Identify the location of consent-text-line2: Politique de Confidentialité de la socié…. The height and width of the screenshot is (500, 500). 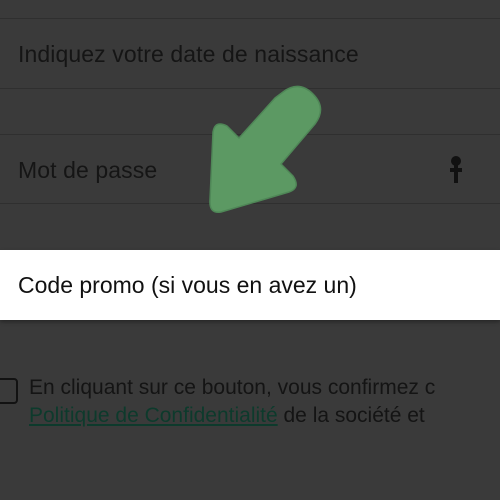
(227, 416).